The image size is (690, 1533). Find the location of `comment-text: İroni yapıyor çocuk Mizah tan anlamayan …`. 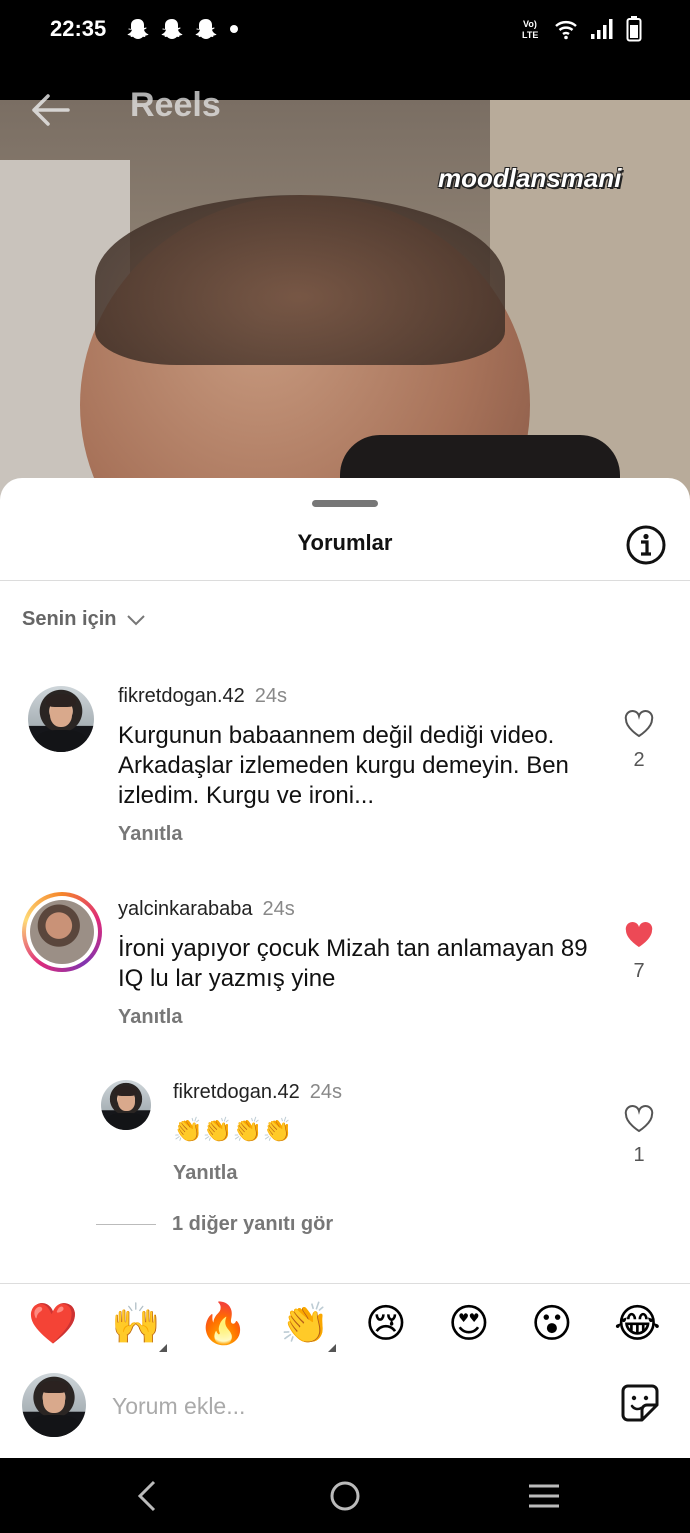

comment-text: İroni yapıyor çocuk Mizah tan anlamayan … is located at coordinates (353, 963).